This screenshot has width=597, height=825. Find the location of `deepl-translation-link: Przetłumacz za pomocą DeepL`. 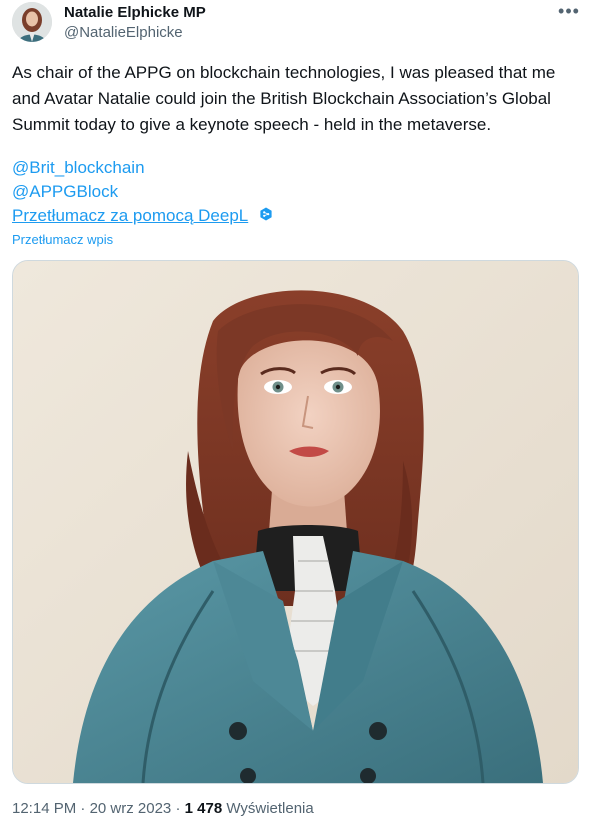

deepl-translation-link: Przetłumacz za pomocą DeepL is located at coordinates (130, 216).